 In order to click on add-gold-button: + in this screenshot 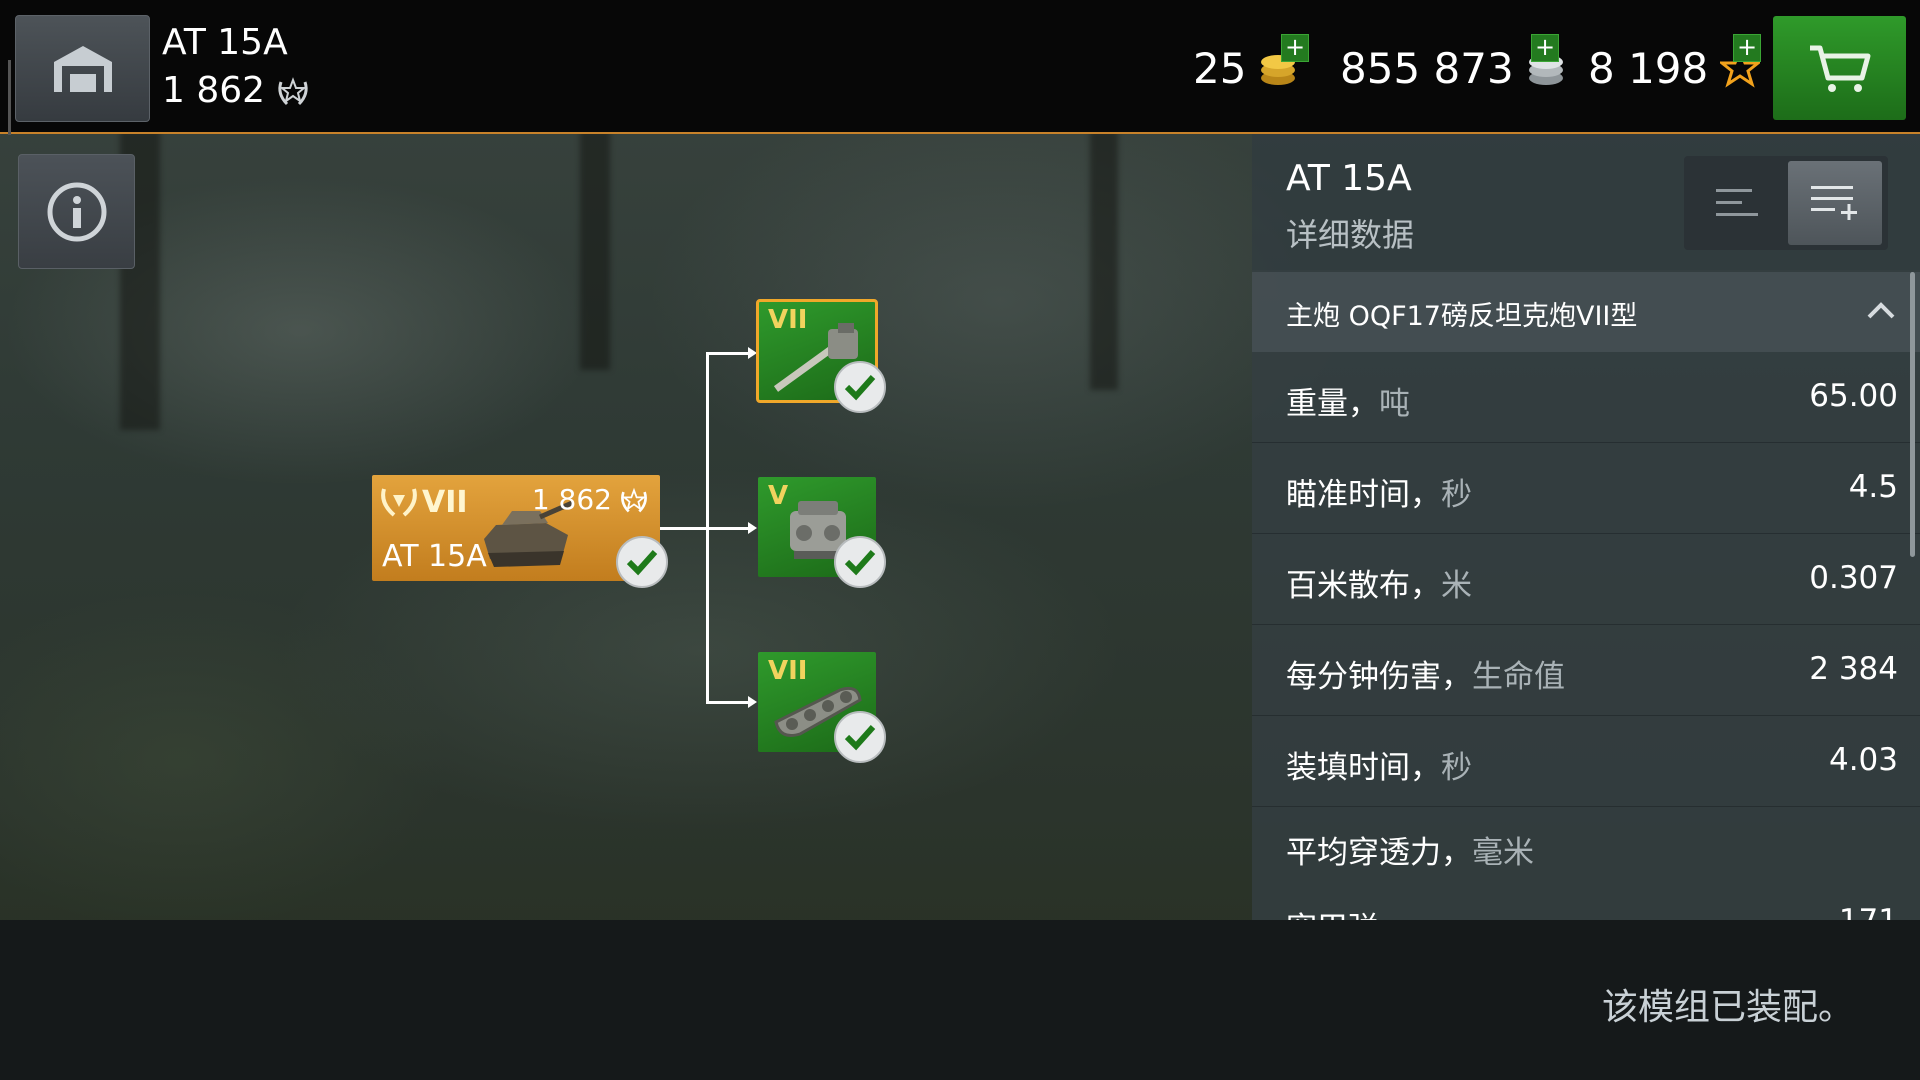, I will do `click(1295, 48)`.